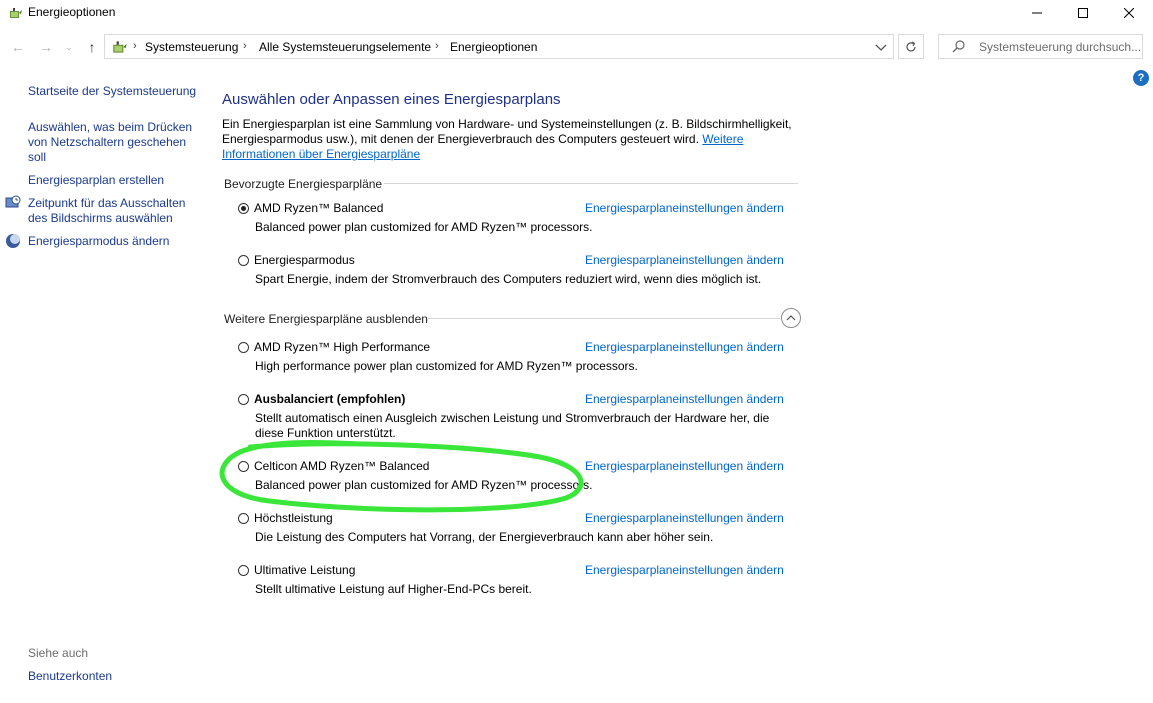 This screenshot has width=1153, height=703. What do you see at coordinates (243, 518) in the screenshot?
I see `plan-radio-hoechstleistung` at bounding box center [243, 518].